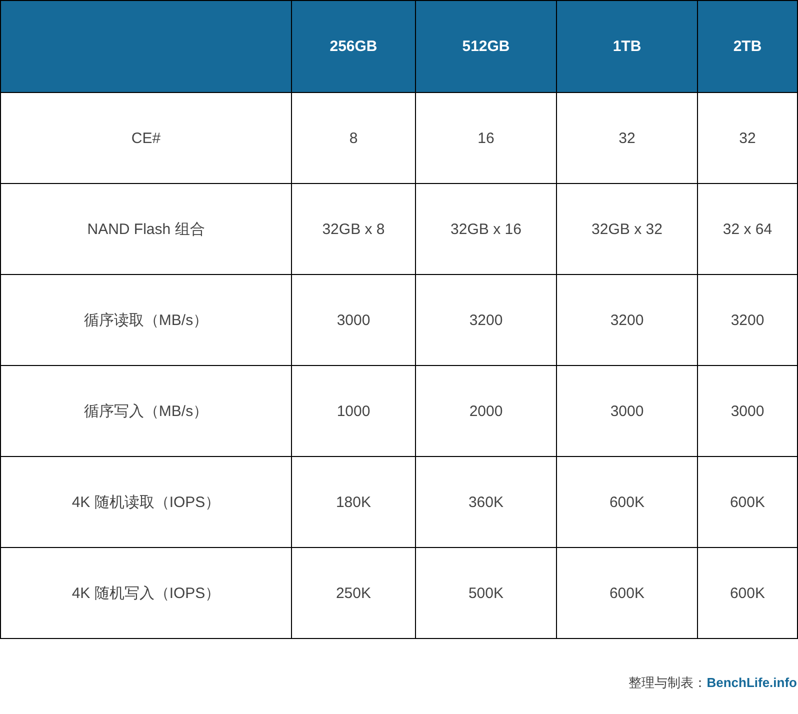 Image resolution: width=798 pixels, height=714 pixels. I want to click on row-label: 4K 随机读取（IOPS）, so click(146, 502).